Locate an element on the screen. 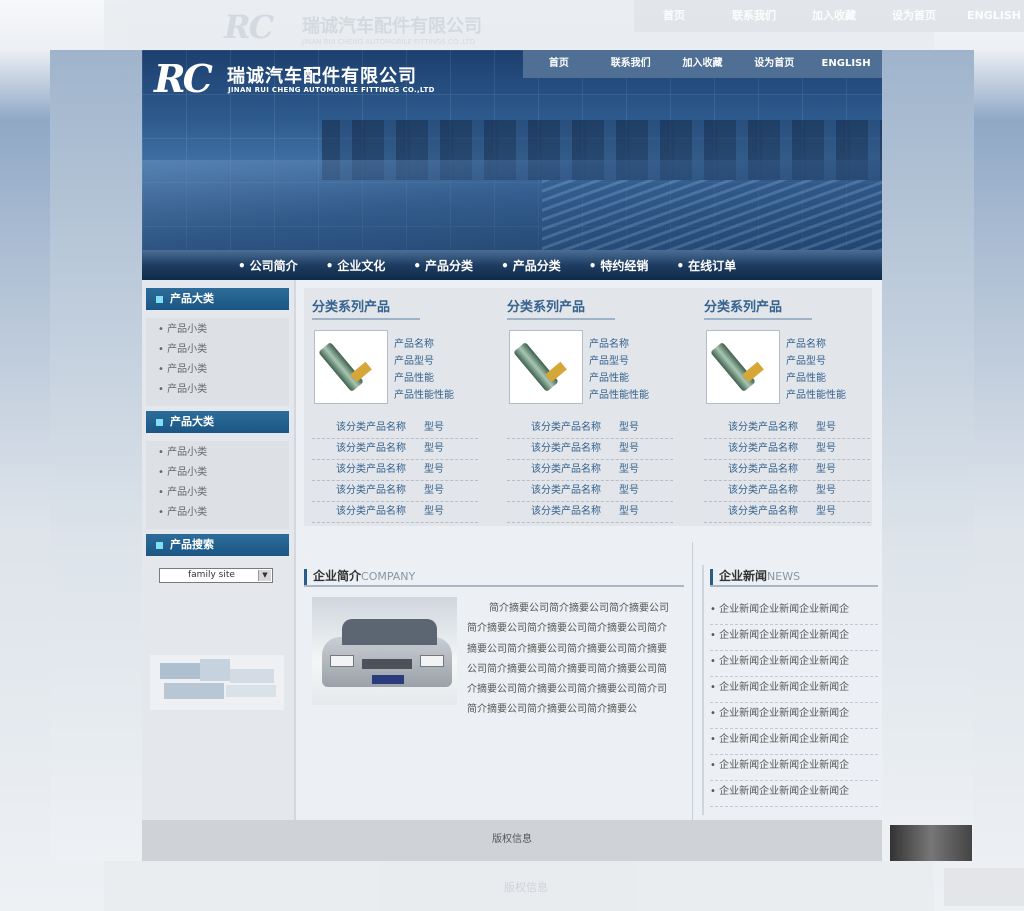 Image resolution: width=1024 pixels, height=911 pixels. company-header: 企业简介COMPANY is located at coordinates (494, 576).